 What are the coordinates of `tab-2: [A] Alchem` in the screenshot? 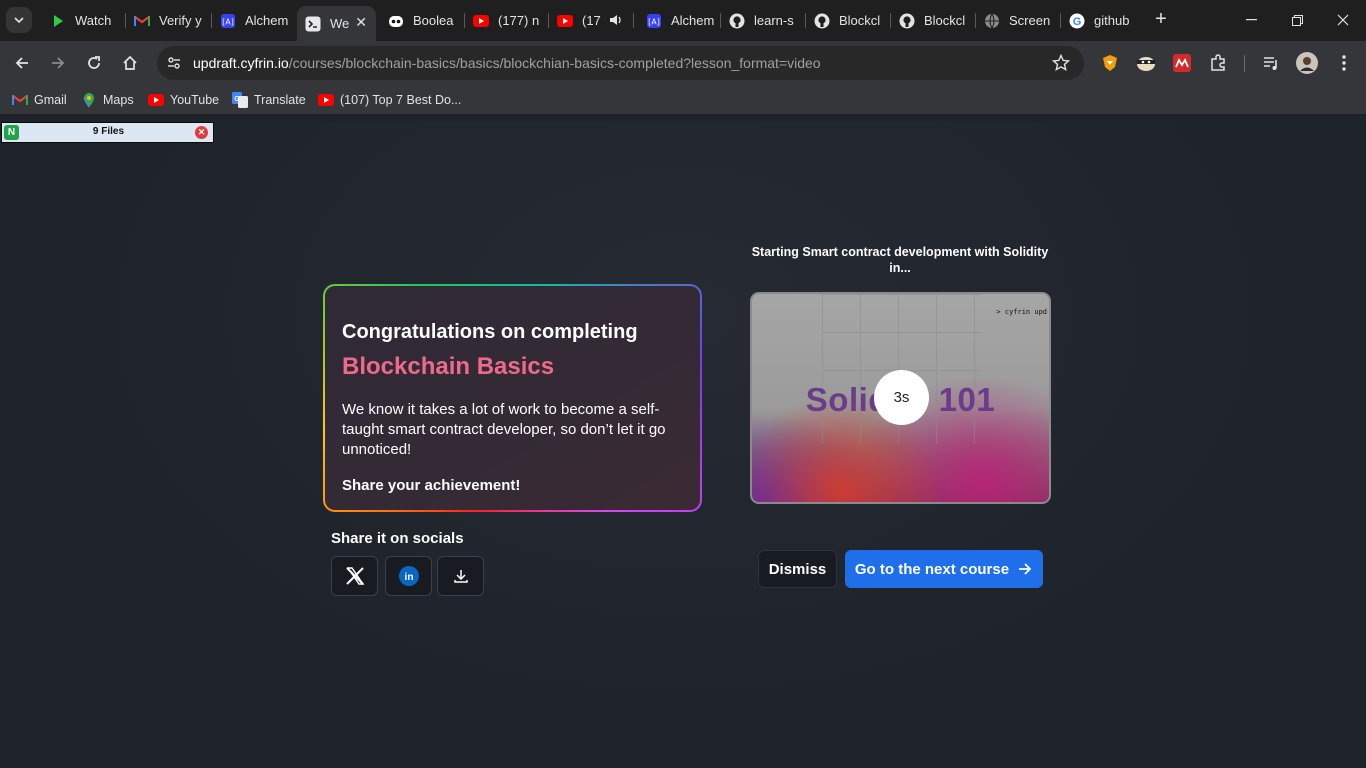 It's located at (254, 20).